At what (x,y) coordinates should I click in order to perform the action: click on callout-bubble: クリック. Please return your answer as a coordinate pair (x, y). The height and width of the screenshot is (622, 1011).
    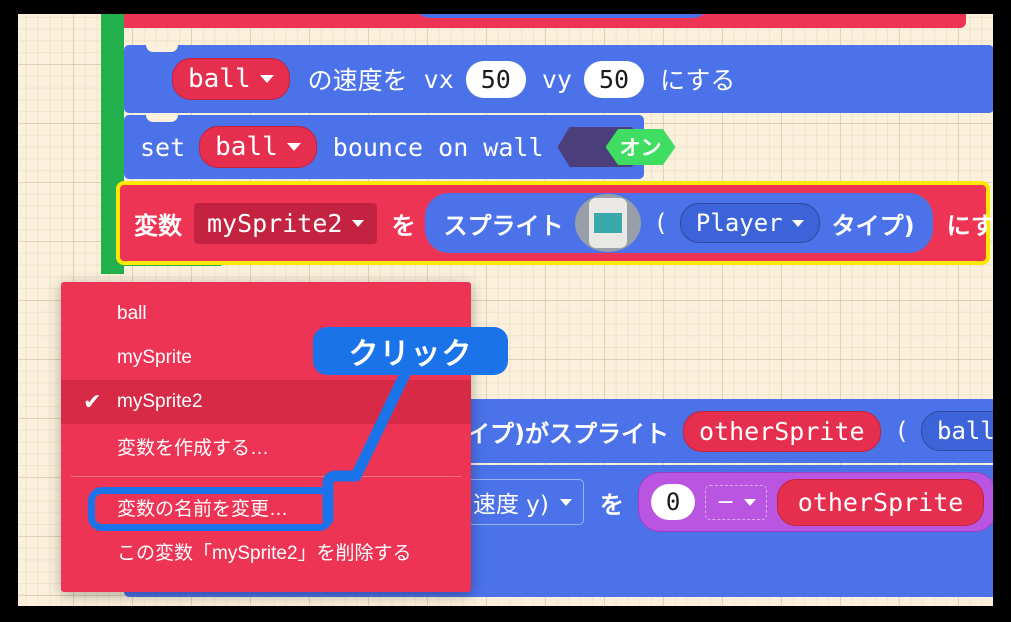
    Looking at the image, I should click on (410, 351).